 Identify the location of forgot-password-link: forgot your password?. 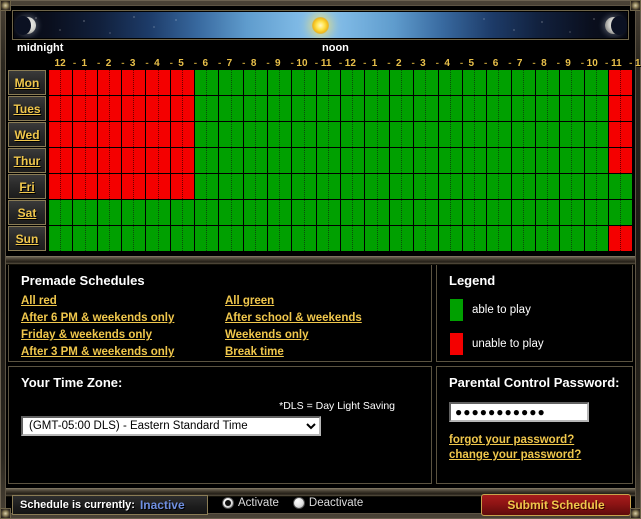
(534, 440).